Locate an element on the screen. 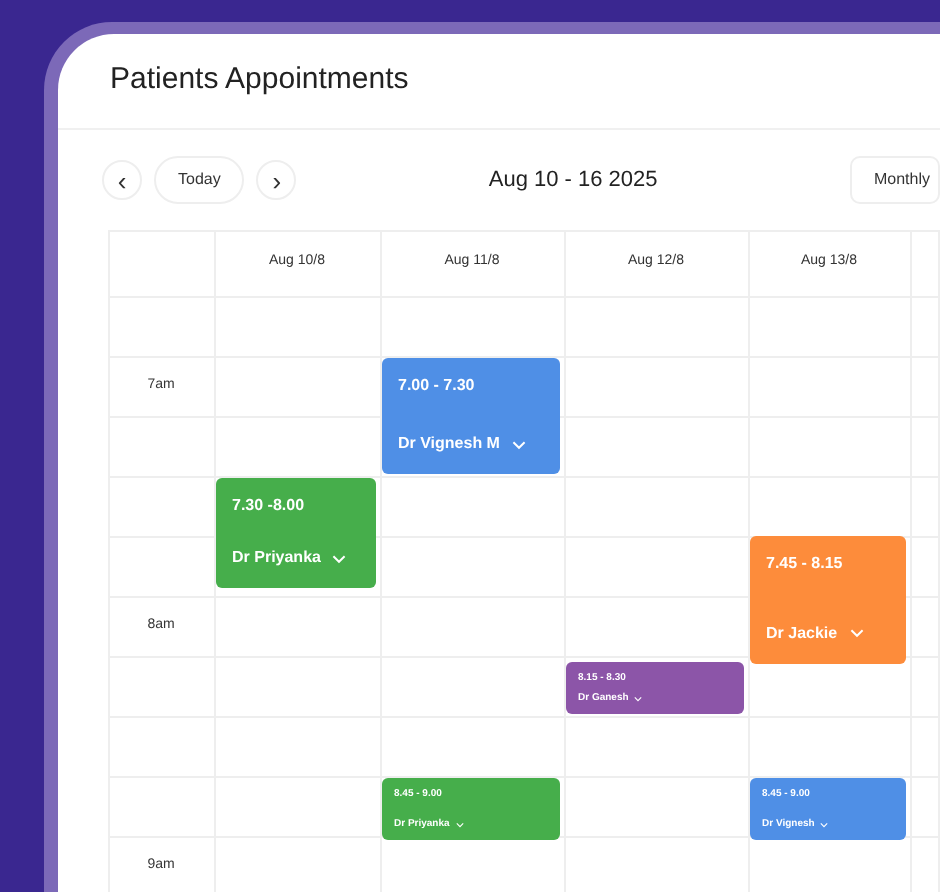 The width and height of the screenshot is (940, 892). doctor-name: Dr Jackie is located at coordinates (802, 633).